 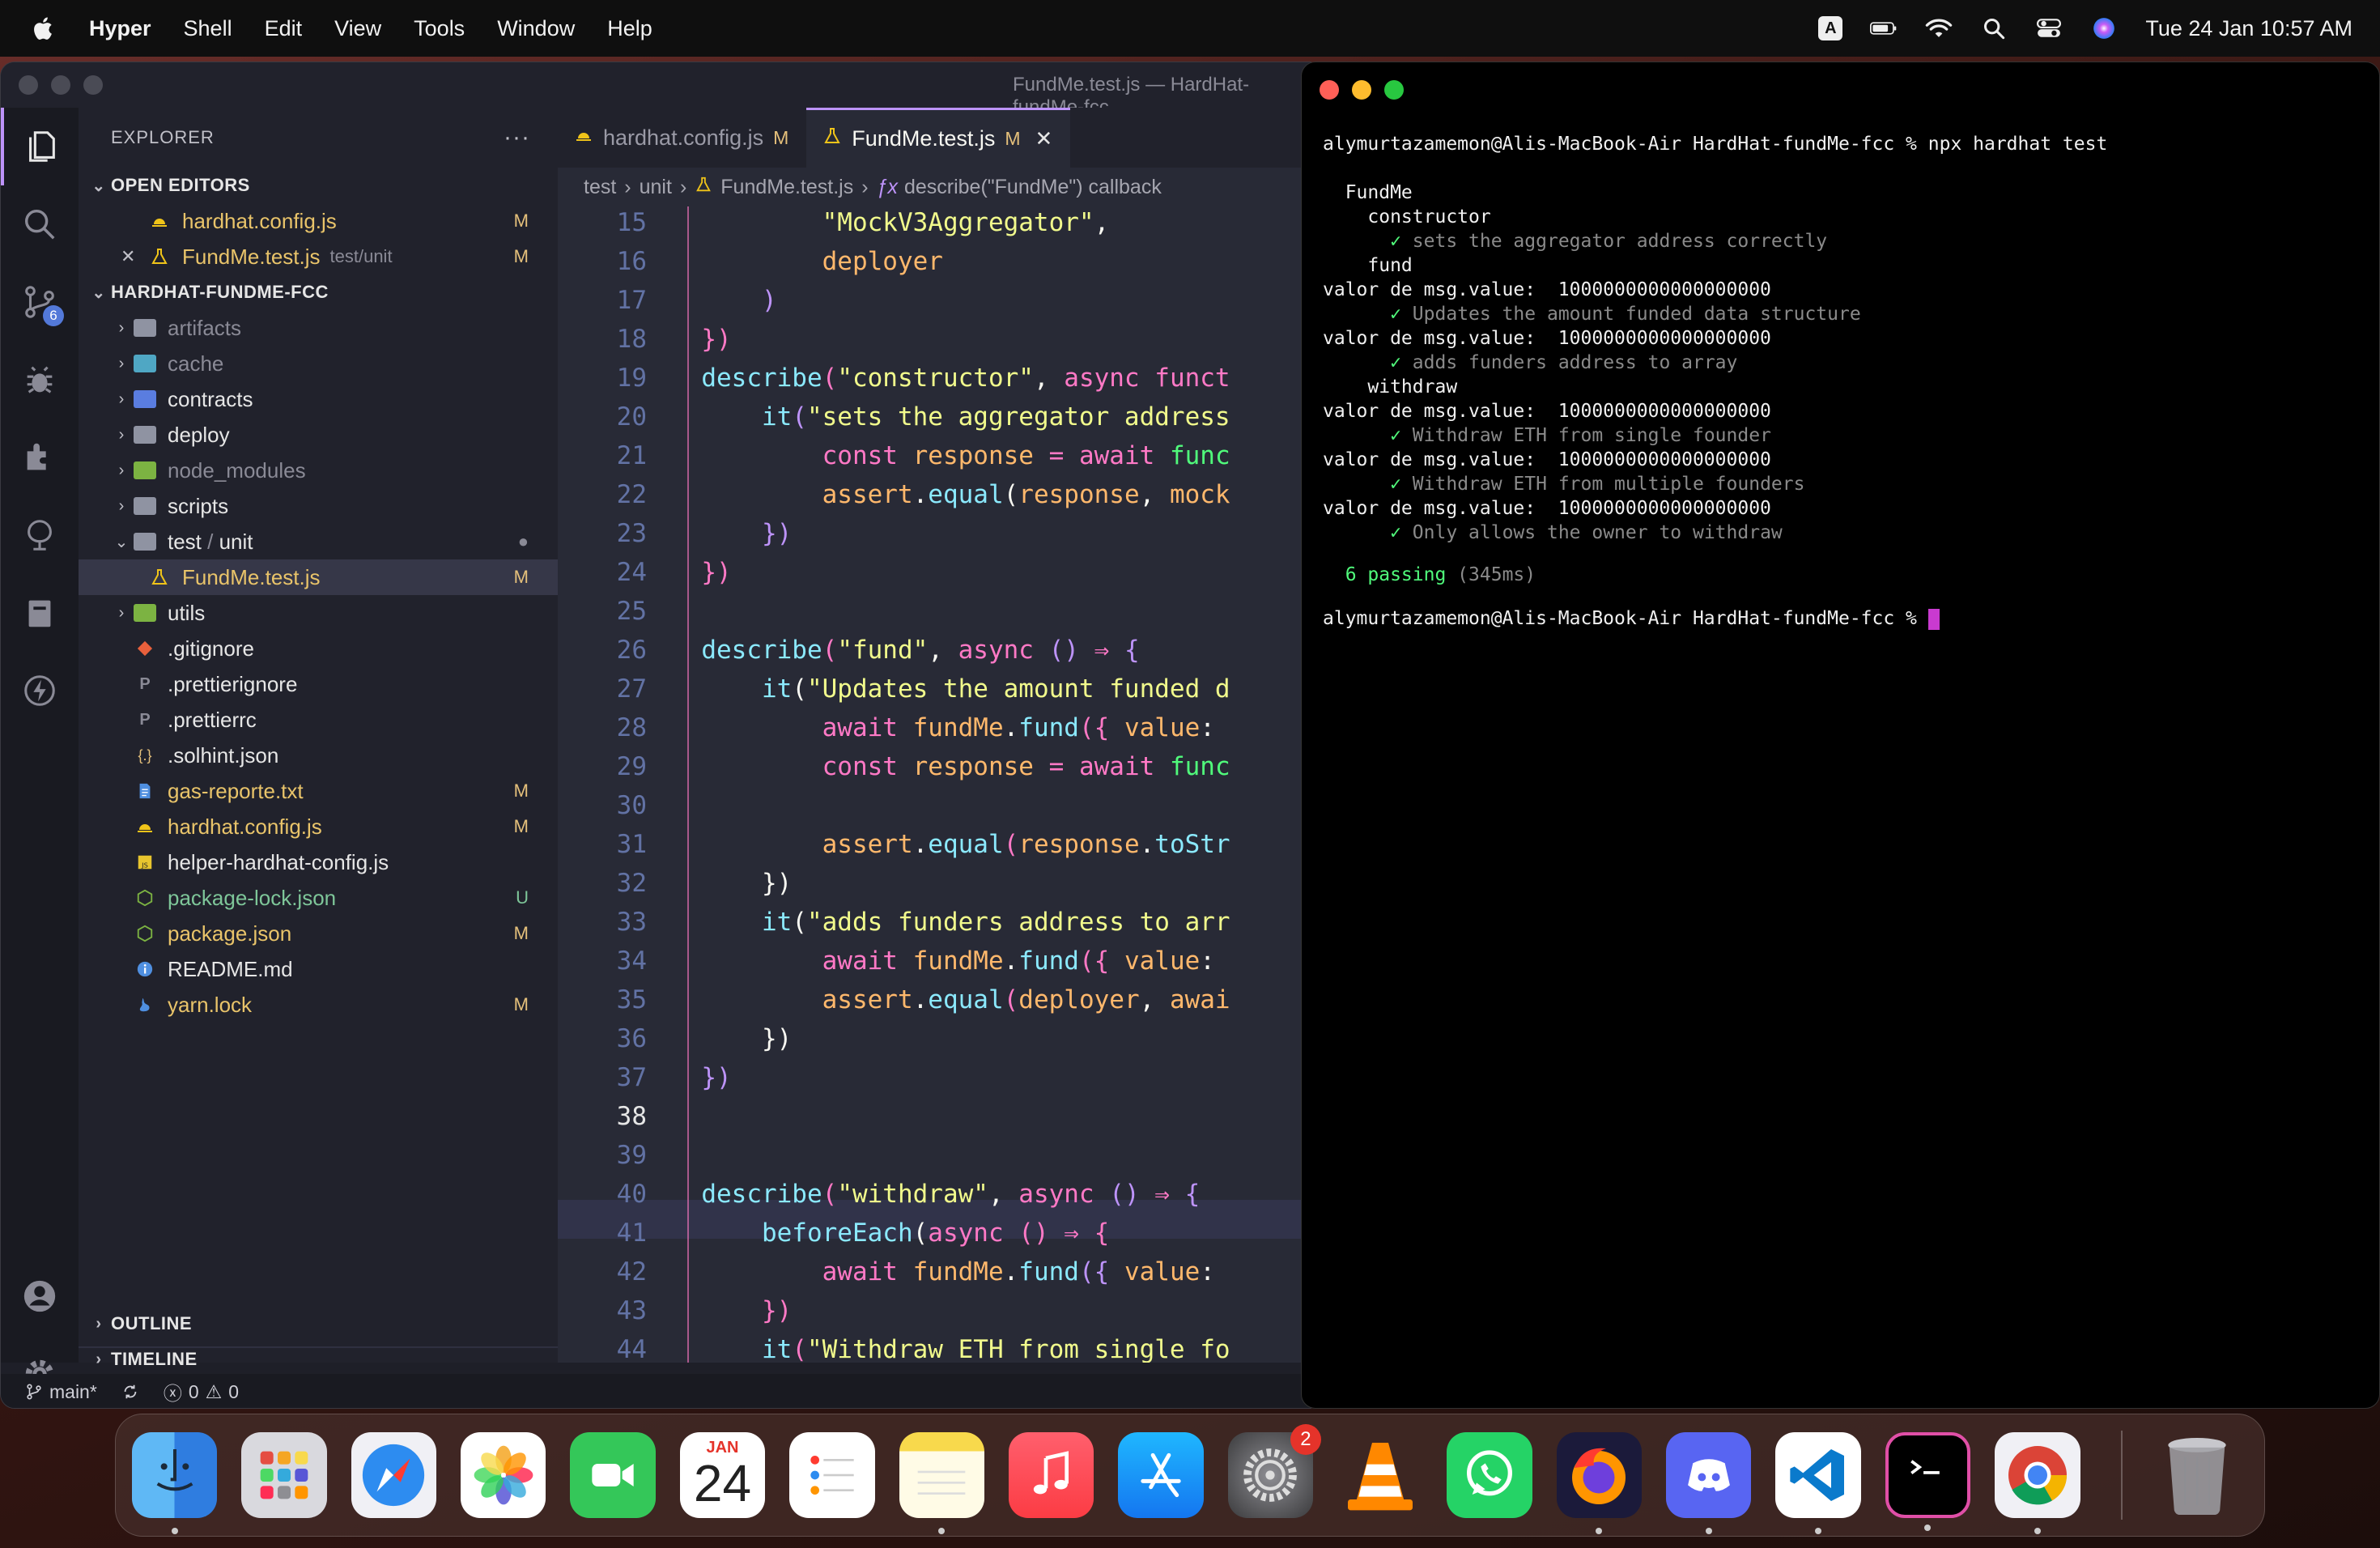 I want to click on menu-help: Help, so click(x=629, y=29).